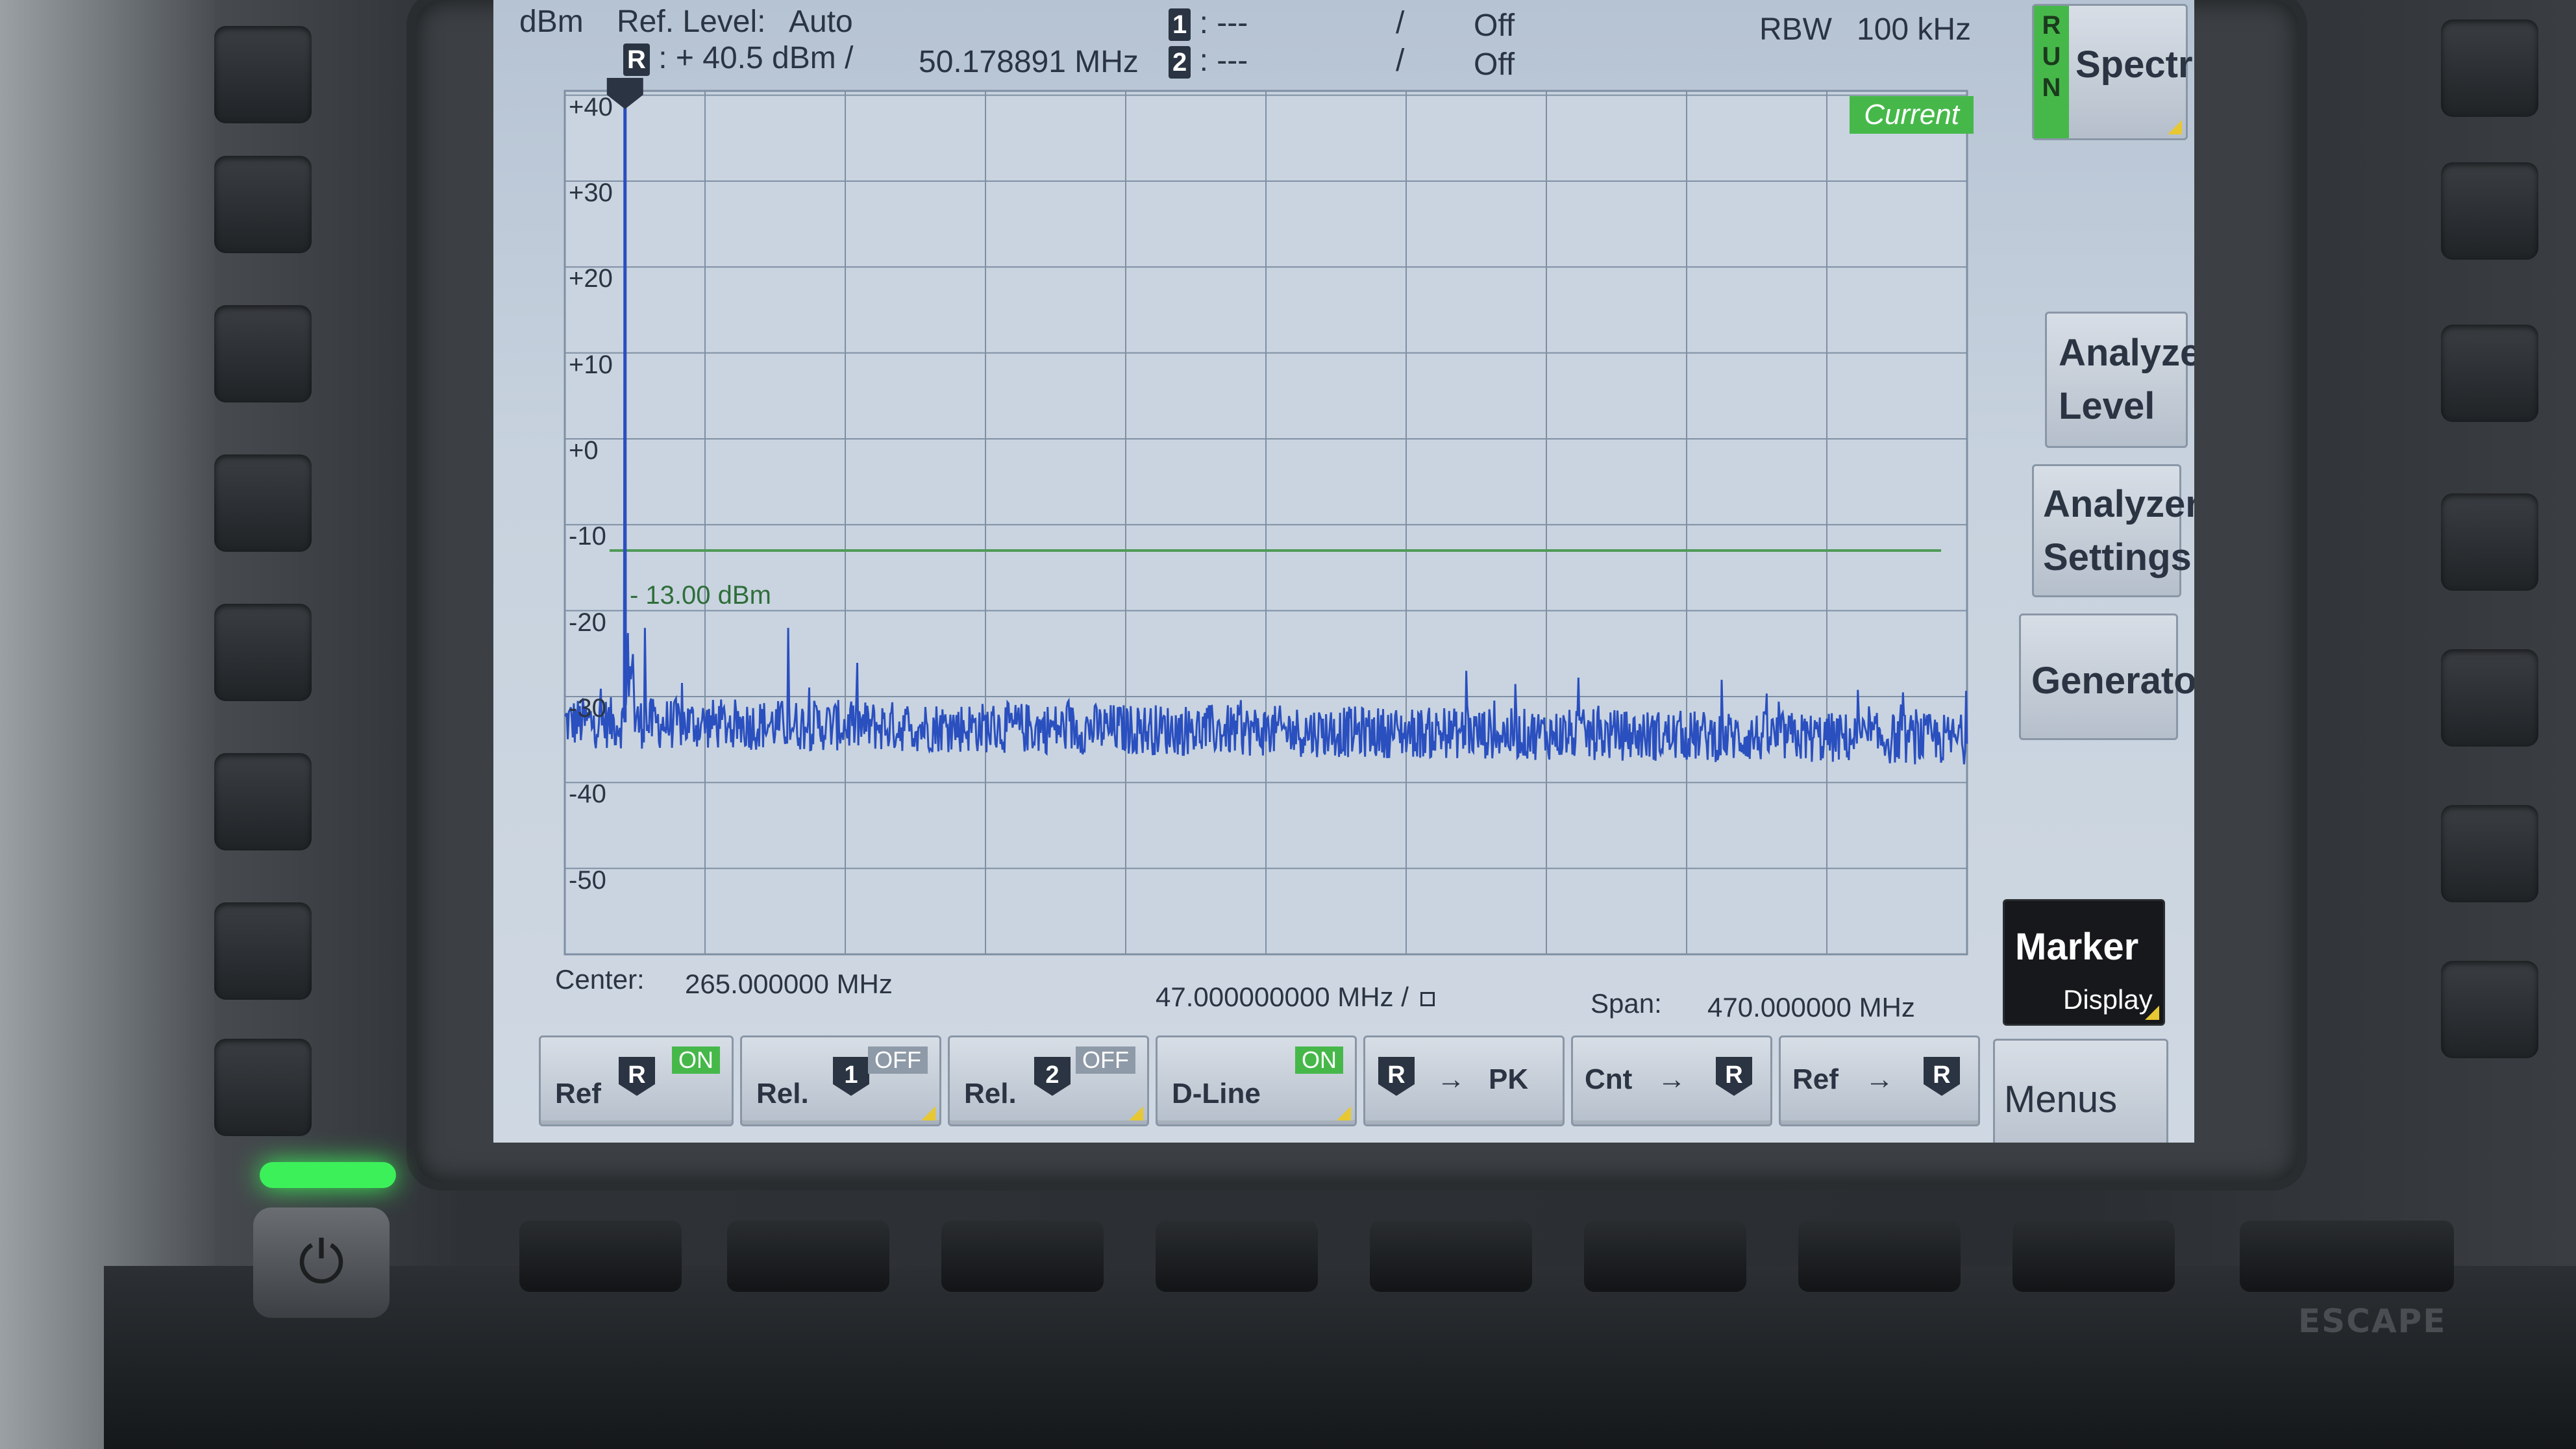 The image size is (2576, 1449). I want to click on marker2-row: 2 : ---, so click(1208, 61).